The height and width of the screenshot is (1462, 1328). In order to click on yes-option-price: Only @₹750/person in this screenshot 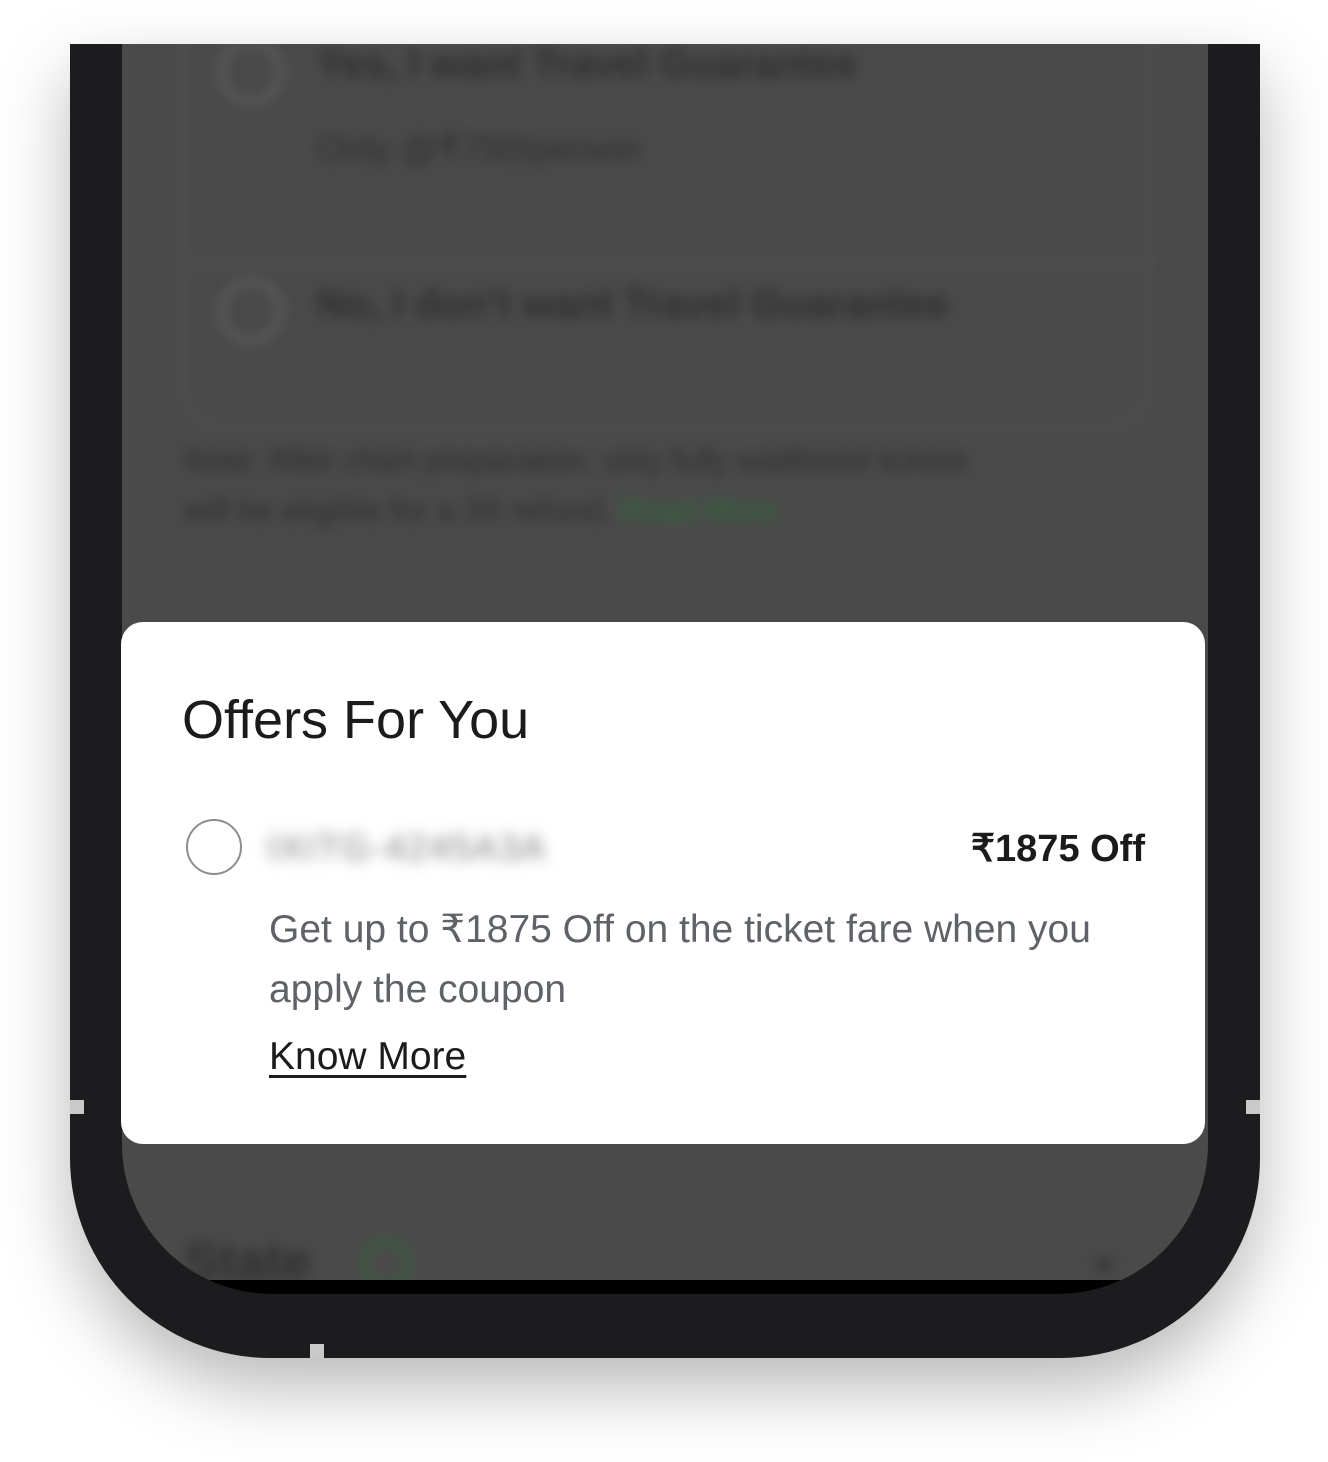, I will do `click(479, 148)`.